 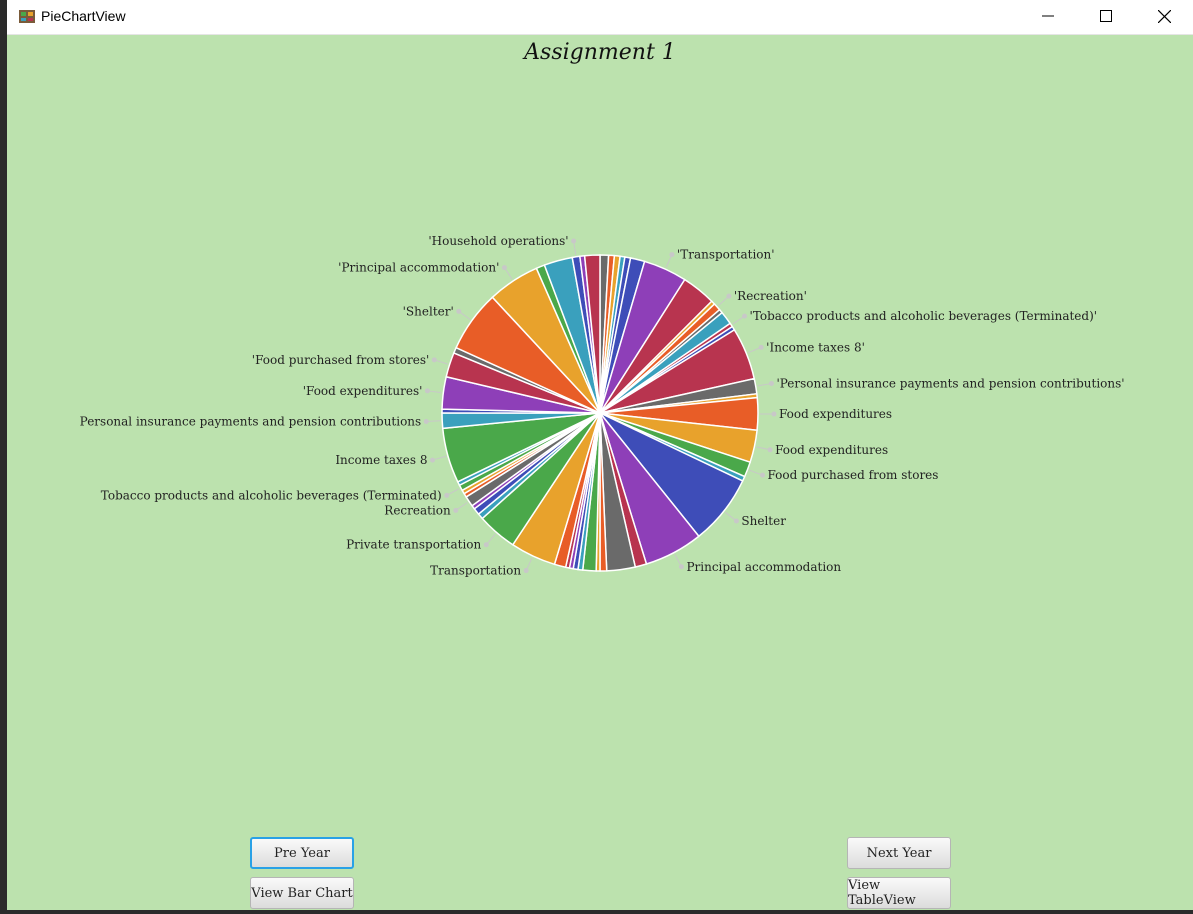 I want to click on pie-label: Food purchased from stores, so click(x=853, y=475).